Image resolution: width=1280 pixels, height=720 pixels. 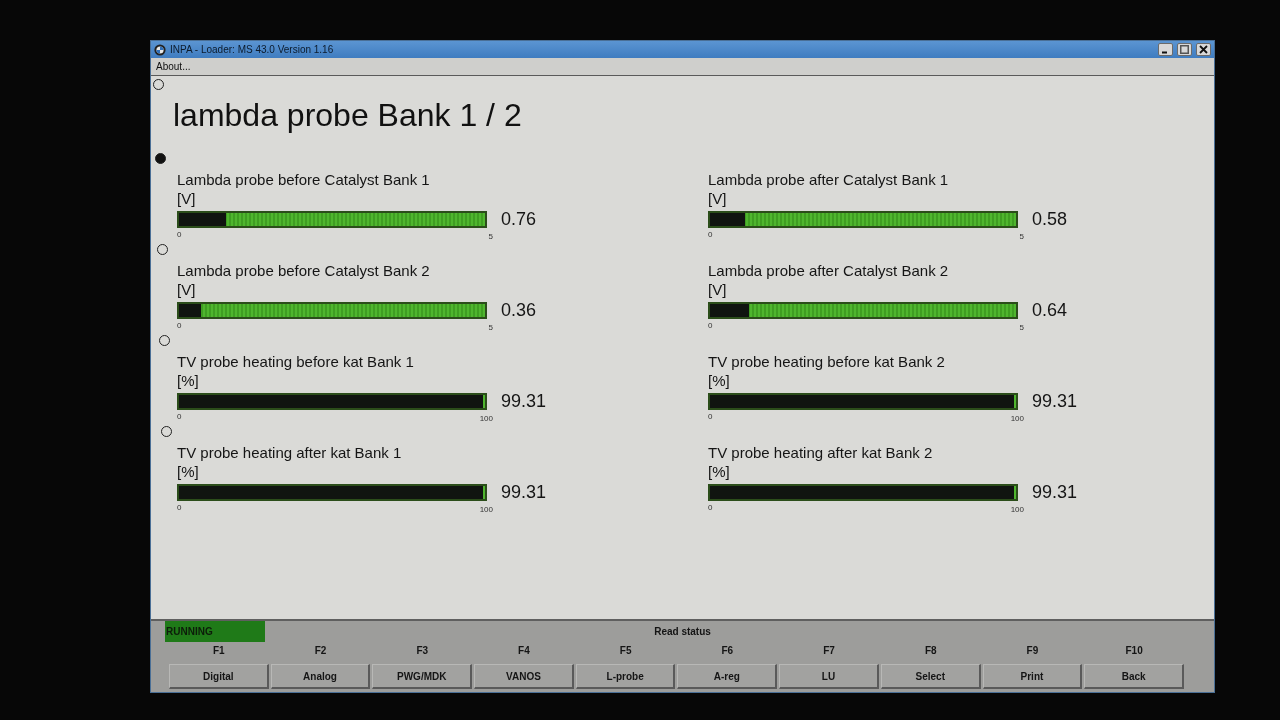 I want to click on function-button: Select, so click(x=930, y=676).